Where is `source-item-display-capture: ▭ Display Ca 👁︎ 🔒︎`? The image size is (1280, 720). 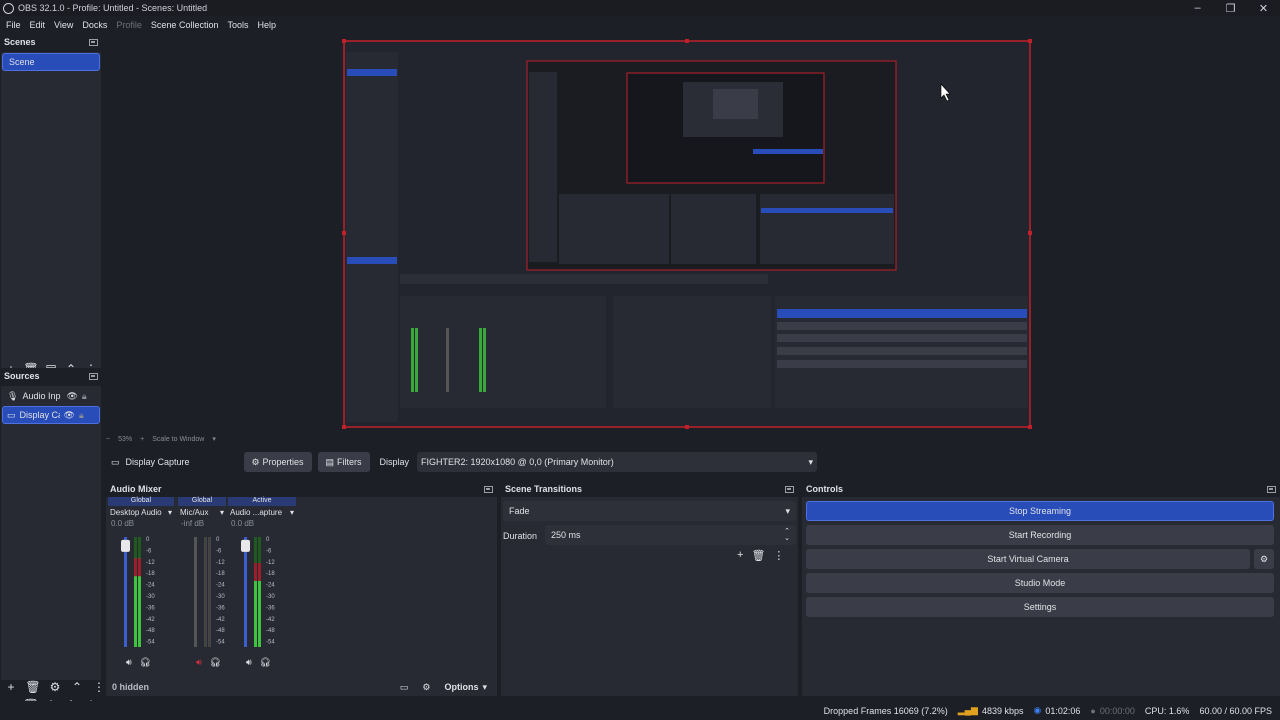 source-item-display-capture: ▭ Display Ca 👁︎ 🔒︎ is located at coordinates (51, 415).